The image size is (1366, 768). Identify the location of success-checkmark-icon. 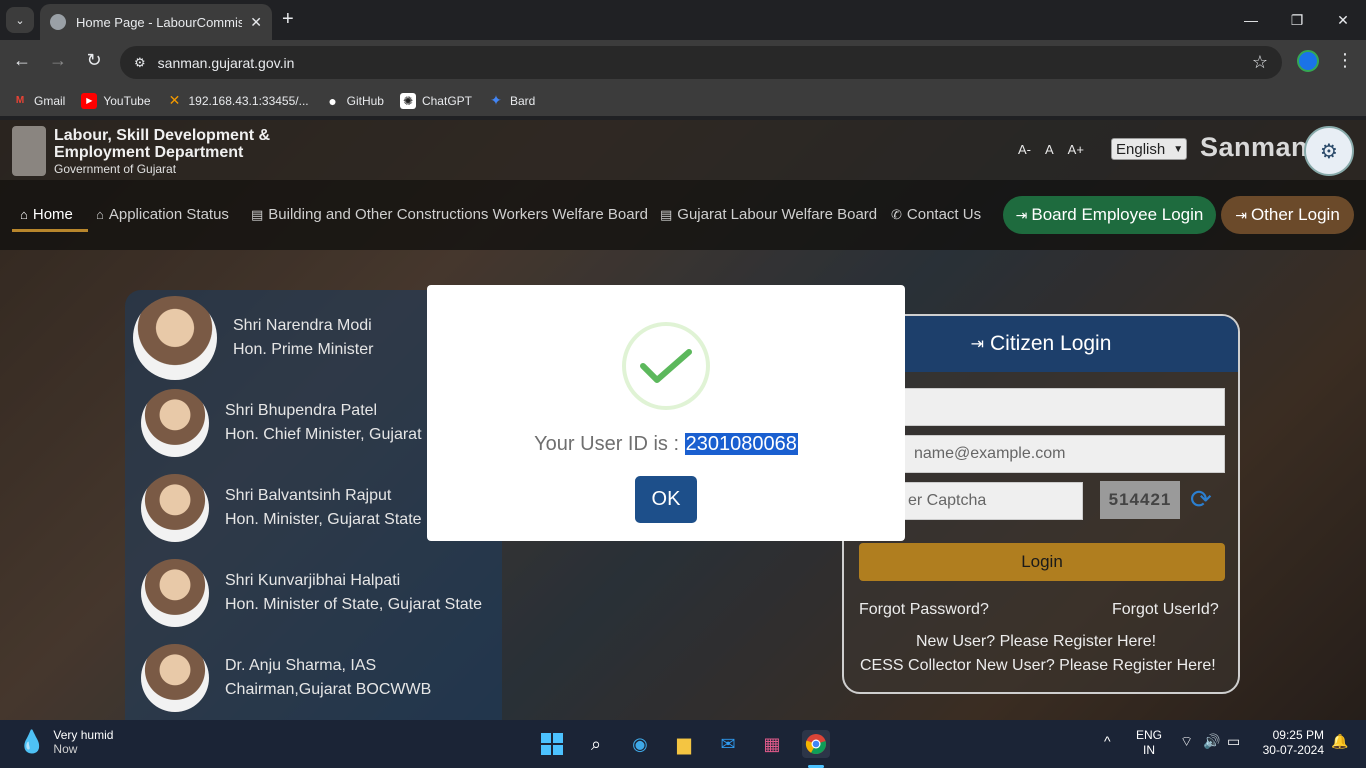
(666, 366).